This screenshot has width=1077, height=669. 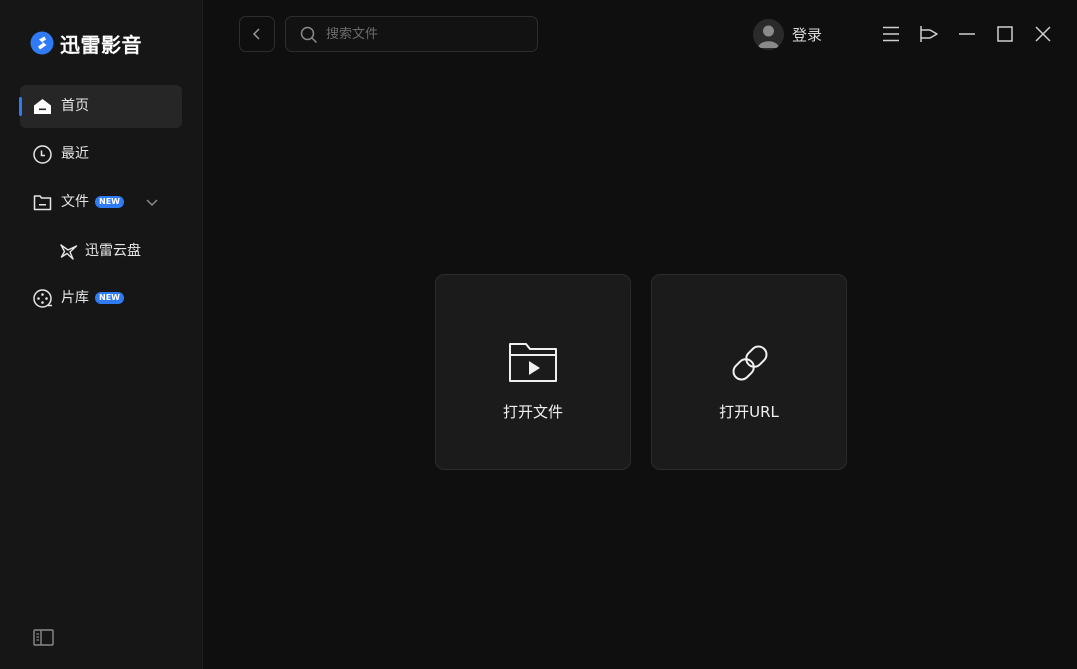 I want to click on menu-icon, so click(x=891, y=34).